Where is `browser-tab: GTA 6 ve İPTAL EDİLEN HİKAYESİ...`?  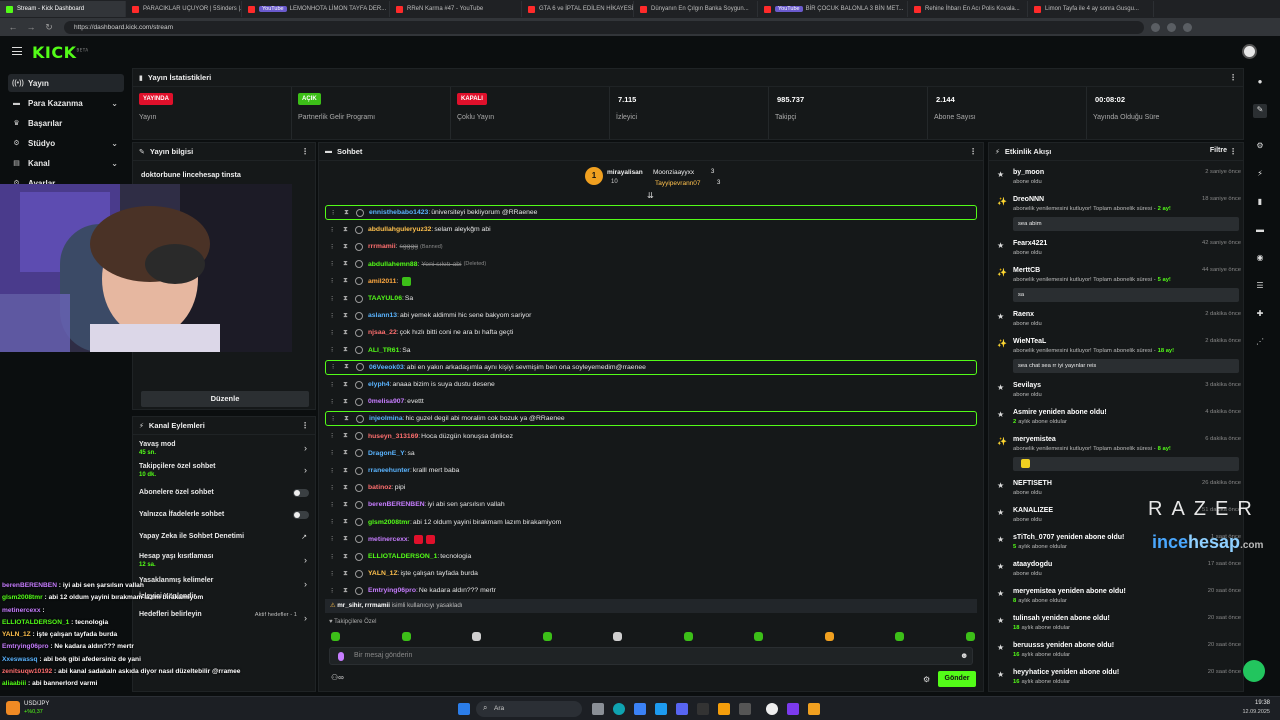
browser-tab: GTA 6 ve İPTAL EDİLEN HİKAYESİ... is located at coordinates (578, 9).